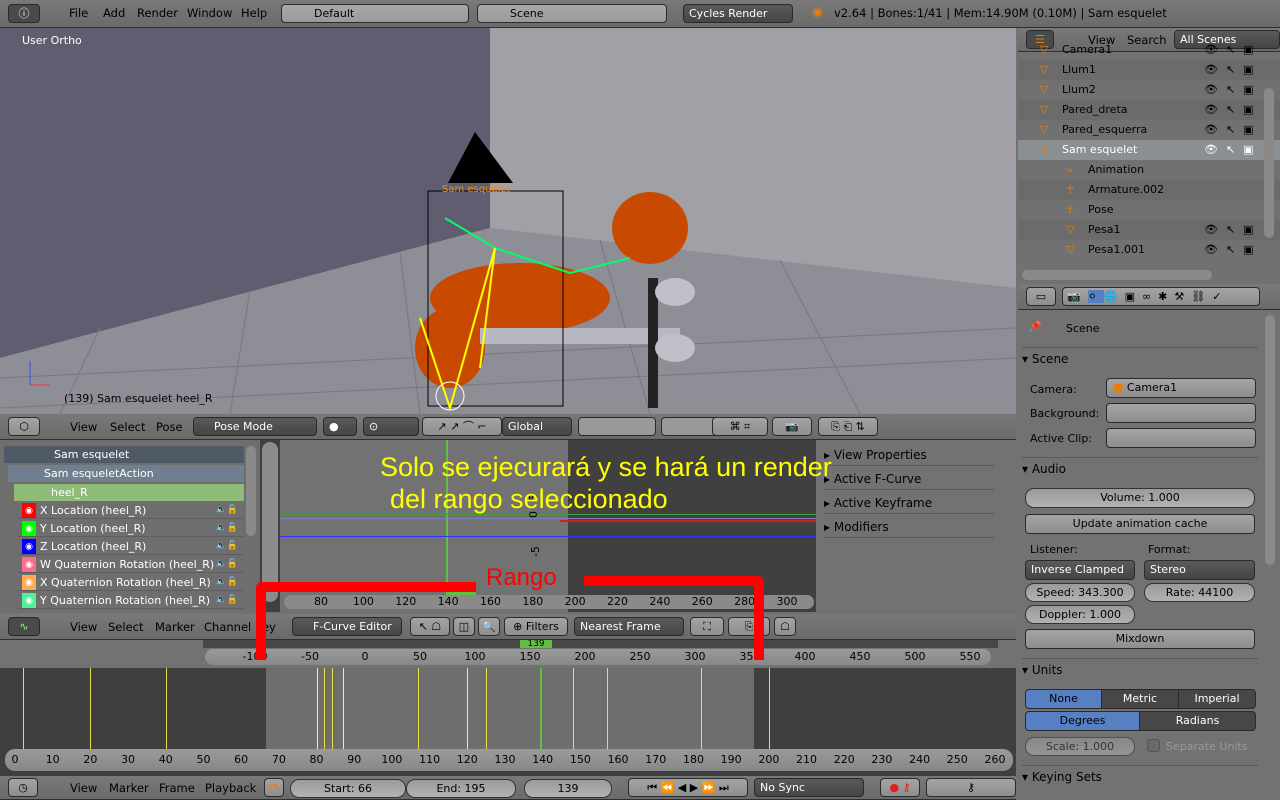  Describe the element at coordinates (131, 600) in the screenshot. I see `channel-curve: ◉ Y Quaternion Rotation (heel_R) 🔈🔓` at that location.